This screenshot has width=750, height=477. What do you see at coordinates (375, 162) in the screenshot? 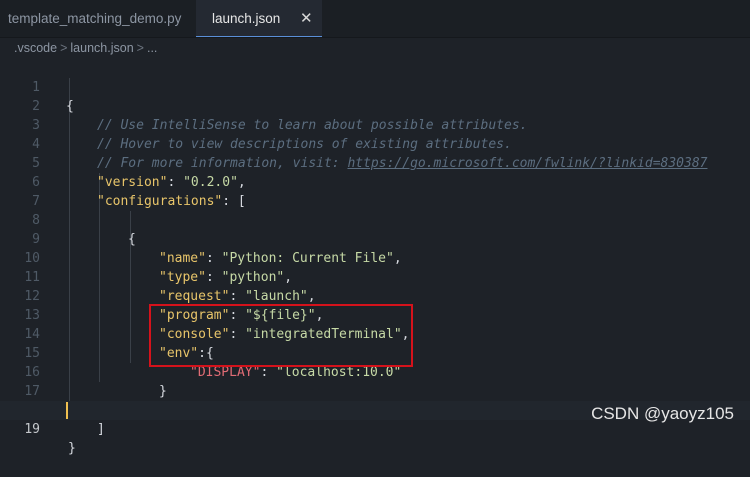
I see `code-line: 5 "version": "0.2.0",` at bounding box center [375, 162].